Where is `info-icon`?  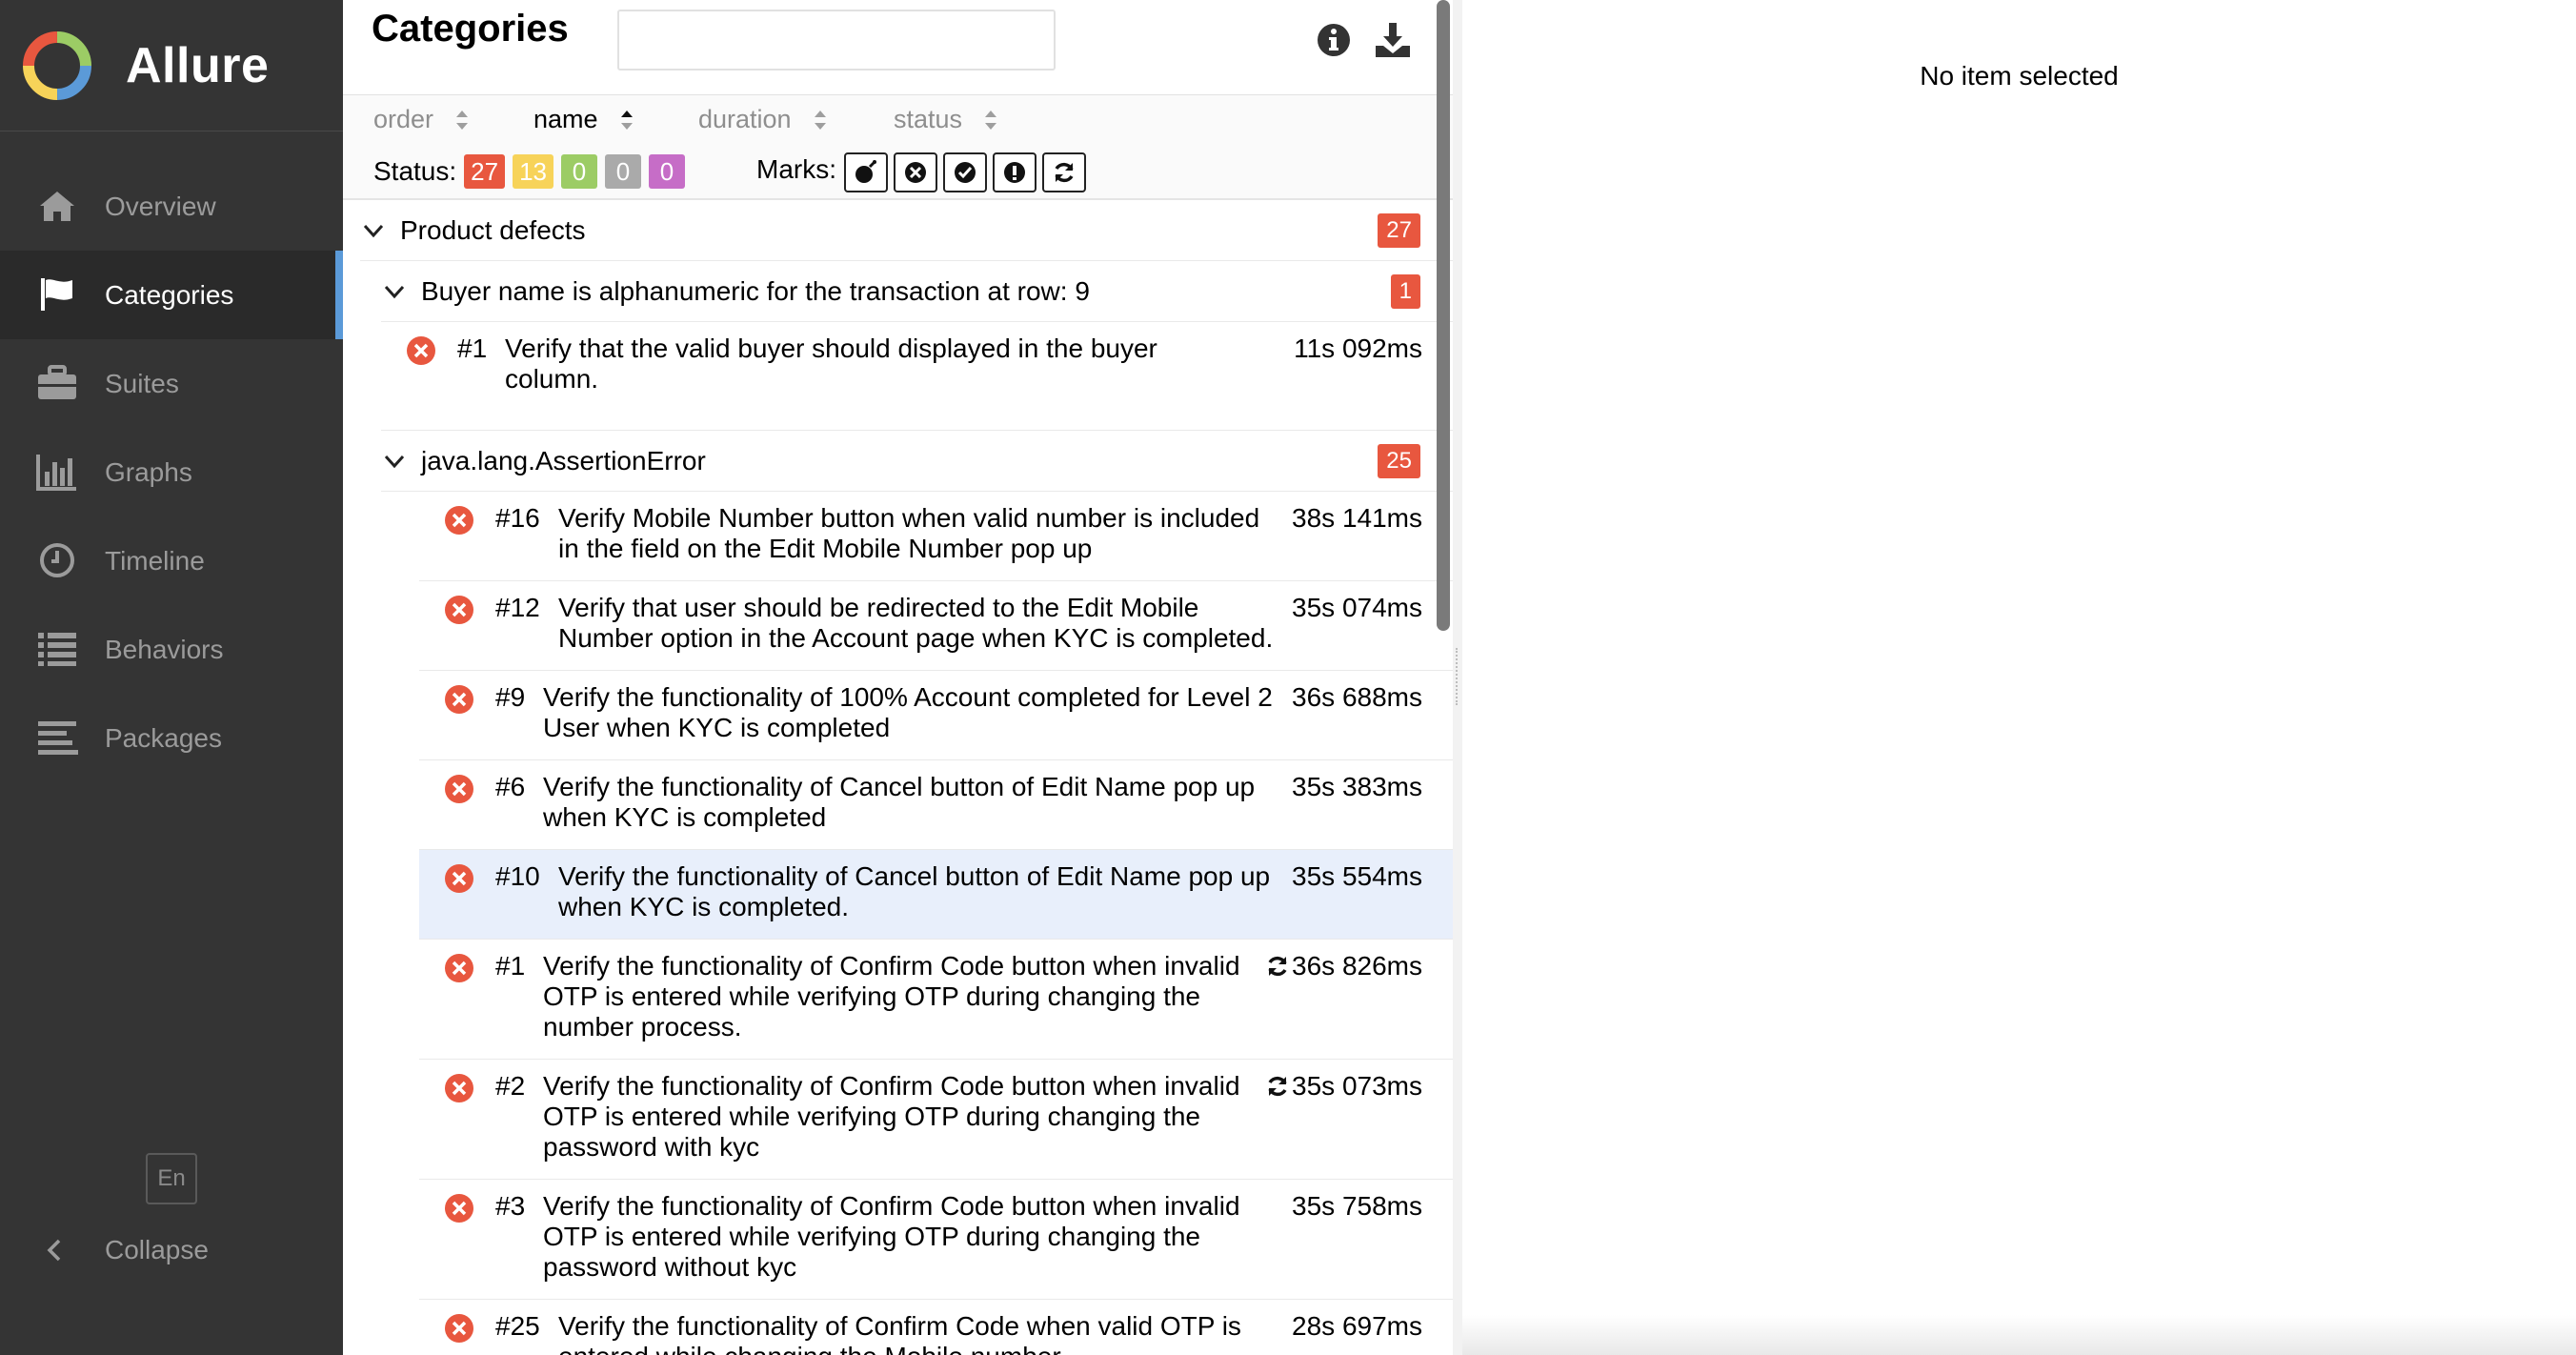 info-icon is located at coordinates (1334, 40).